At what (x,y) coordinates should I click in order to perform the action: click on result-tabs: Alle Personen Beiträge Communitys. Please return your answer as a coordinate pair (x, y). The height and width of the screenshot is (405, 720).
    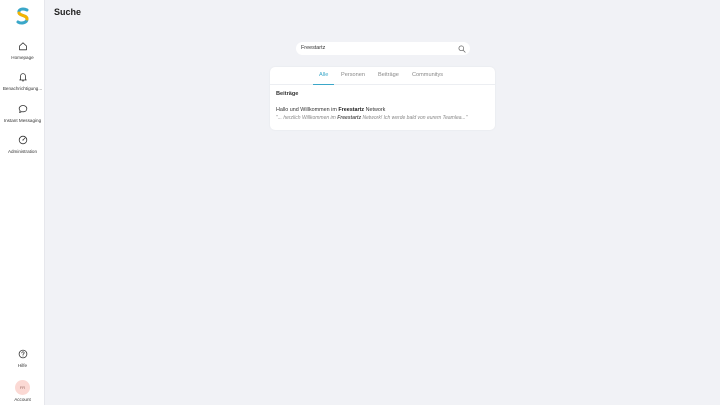
    Looking at the image, I should click on (382, 76).